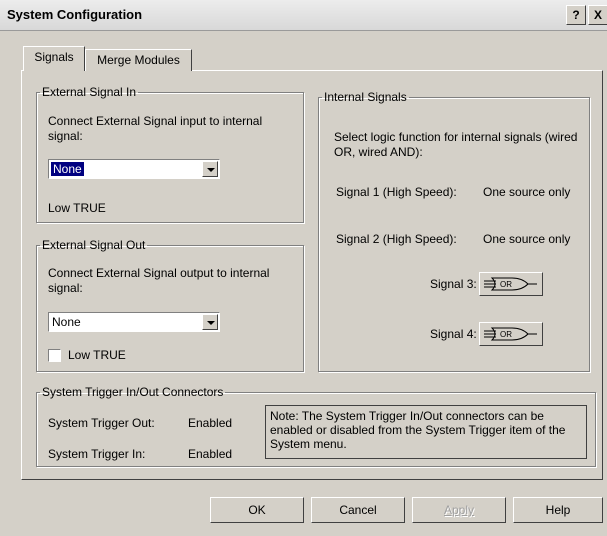 This screenshot has height=536, width=607. I want to click on external-signal-in-value: None, so click(67, 169).